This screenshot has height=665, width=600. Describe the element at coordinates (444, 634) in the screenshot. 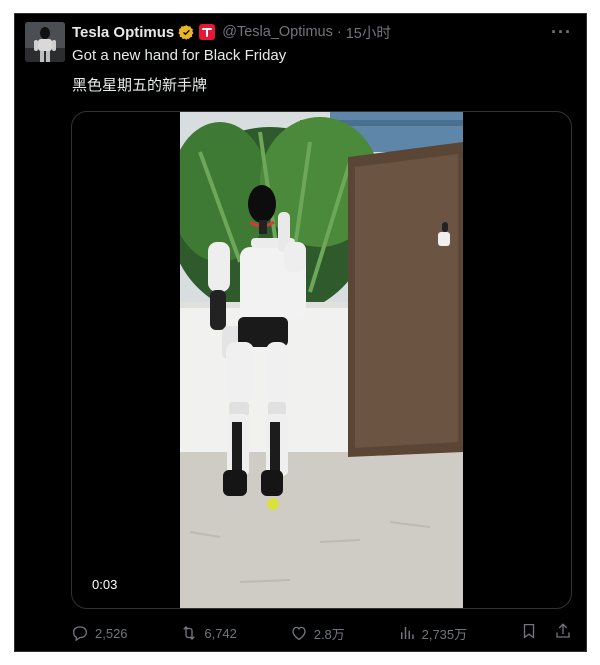

I see `views-count: 2,735万` at that location.